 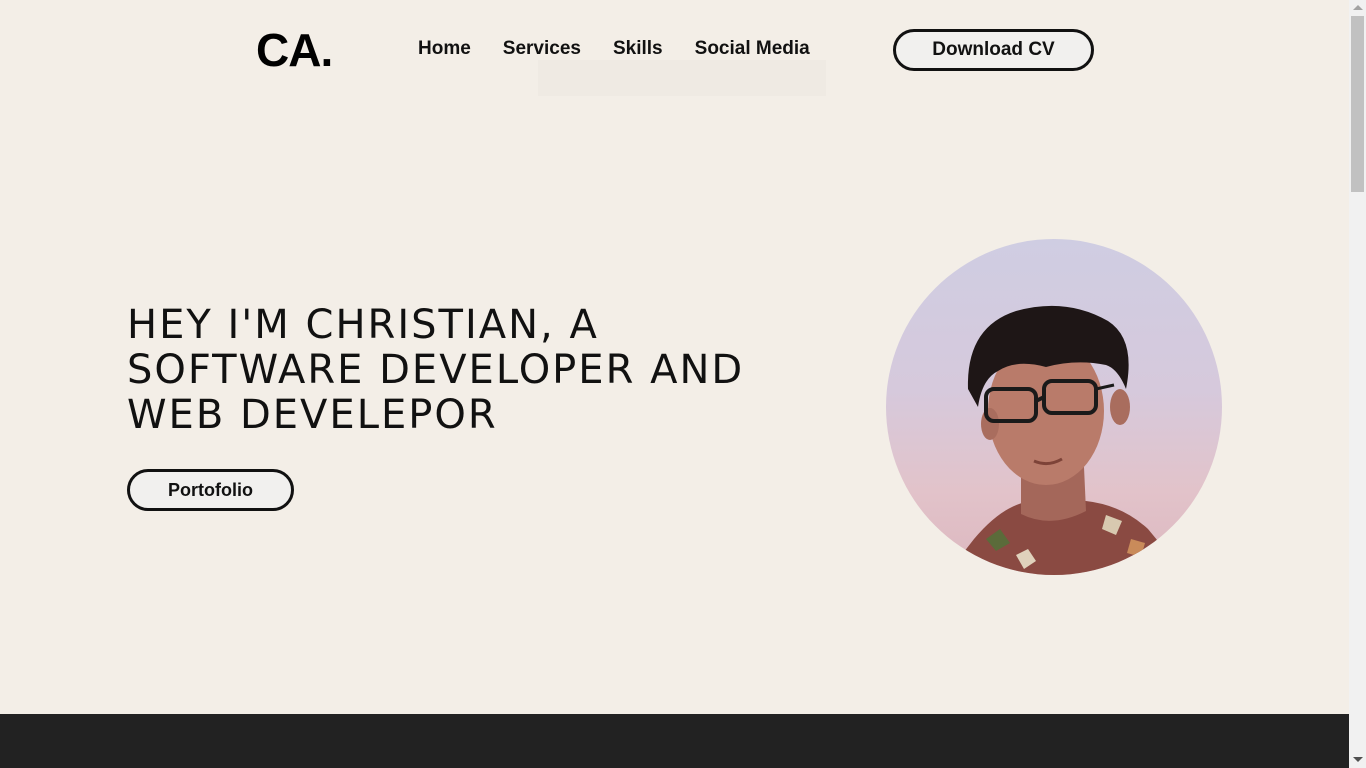 What do you see at coordinates (542, 49) in the screenshot?
I see `nav-item-services: Services` at bounding box center [542, 49].